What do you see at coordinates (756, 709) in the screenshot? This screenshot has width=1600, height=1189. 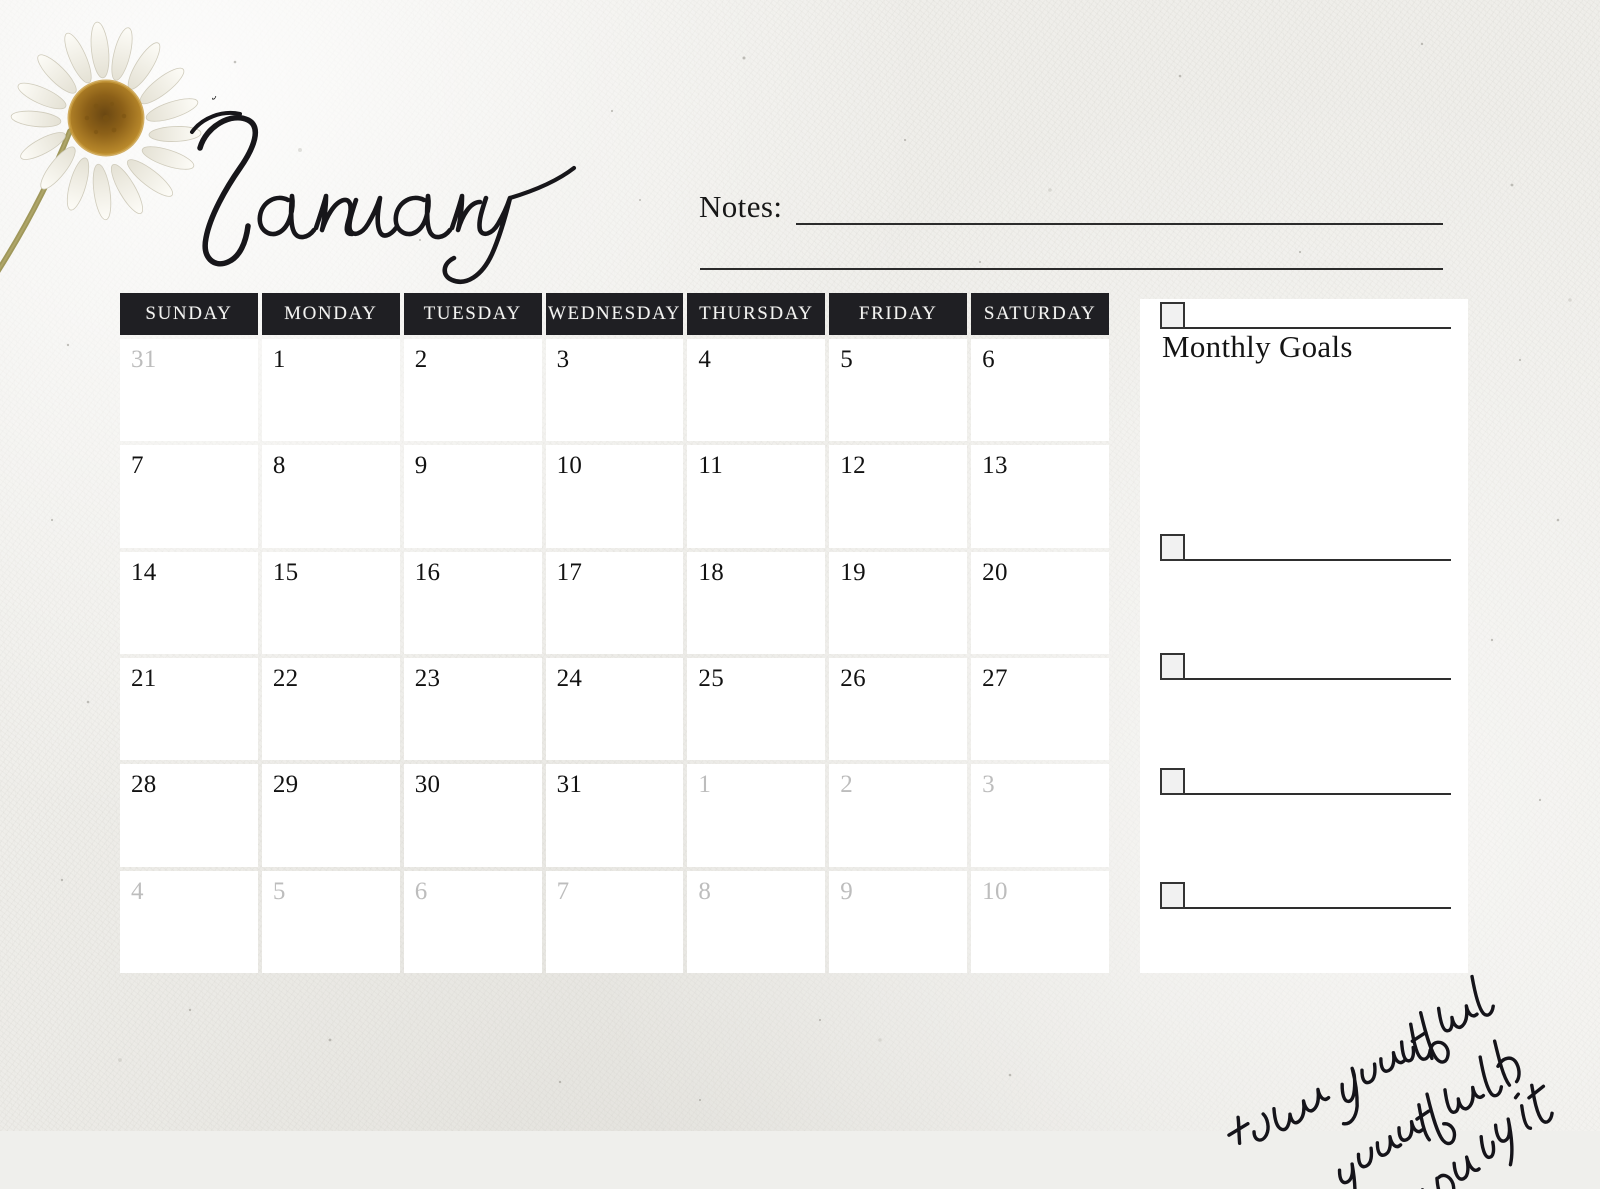 I see `day-cell: 25` at bounding box center [756, 709].